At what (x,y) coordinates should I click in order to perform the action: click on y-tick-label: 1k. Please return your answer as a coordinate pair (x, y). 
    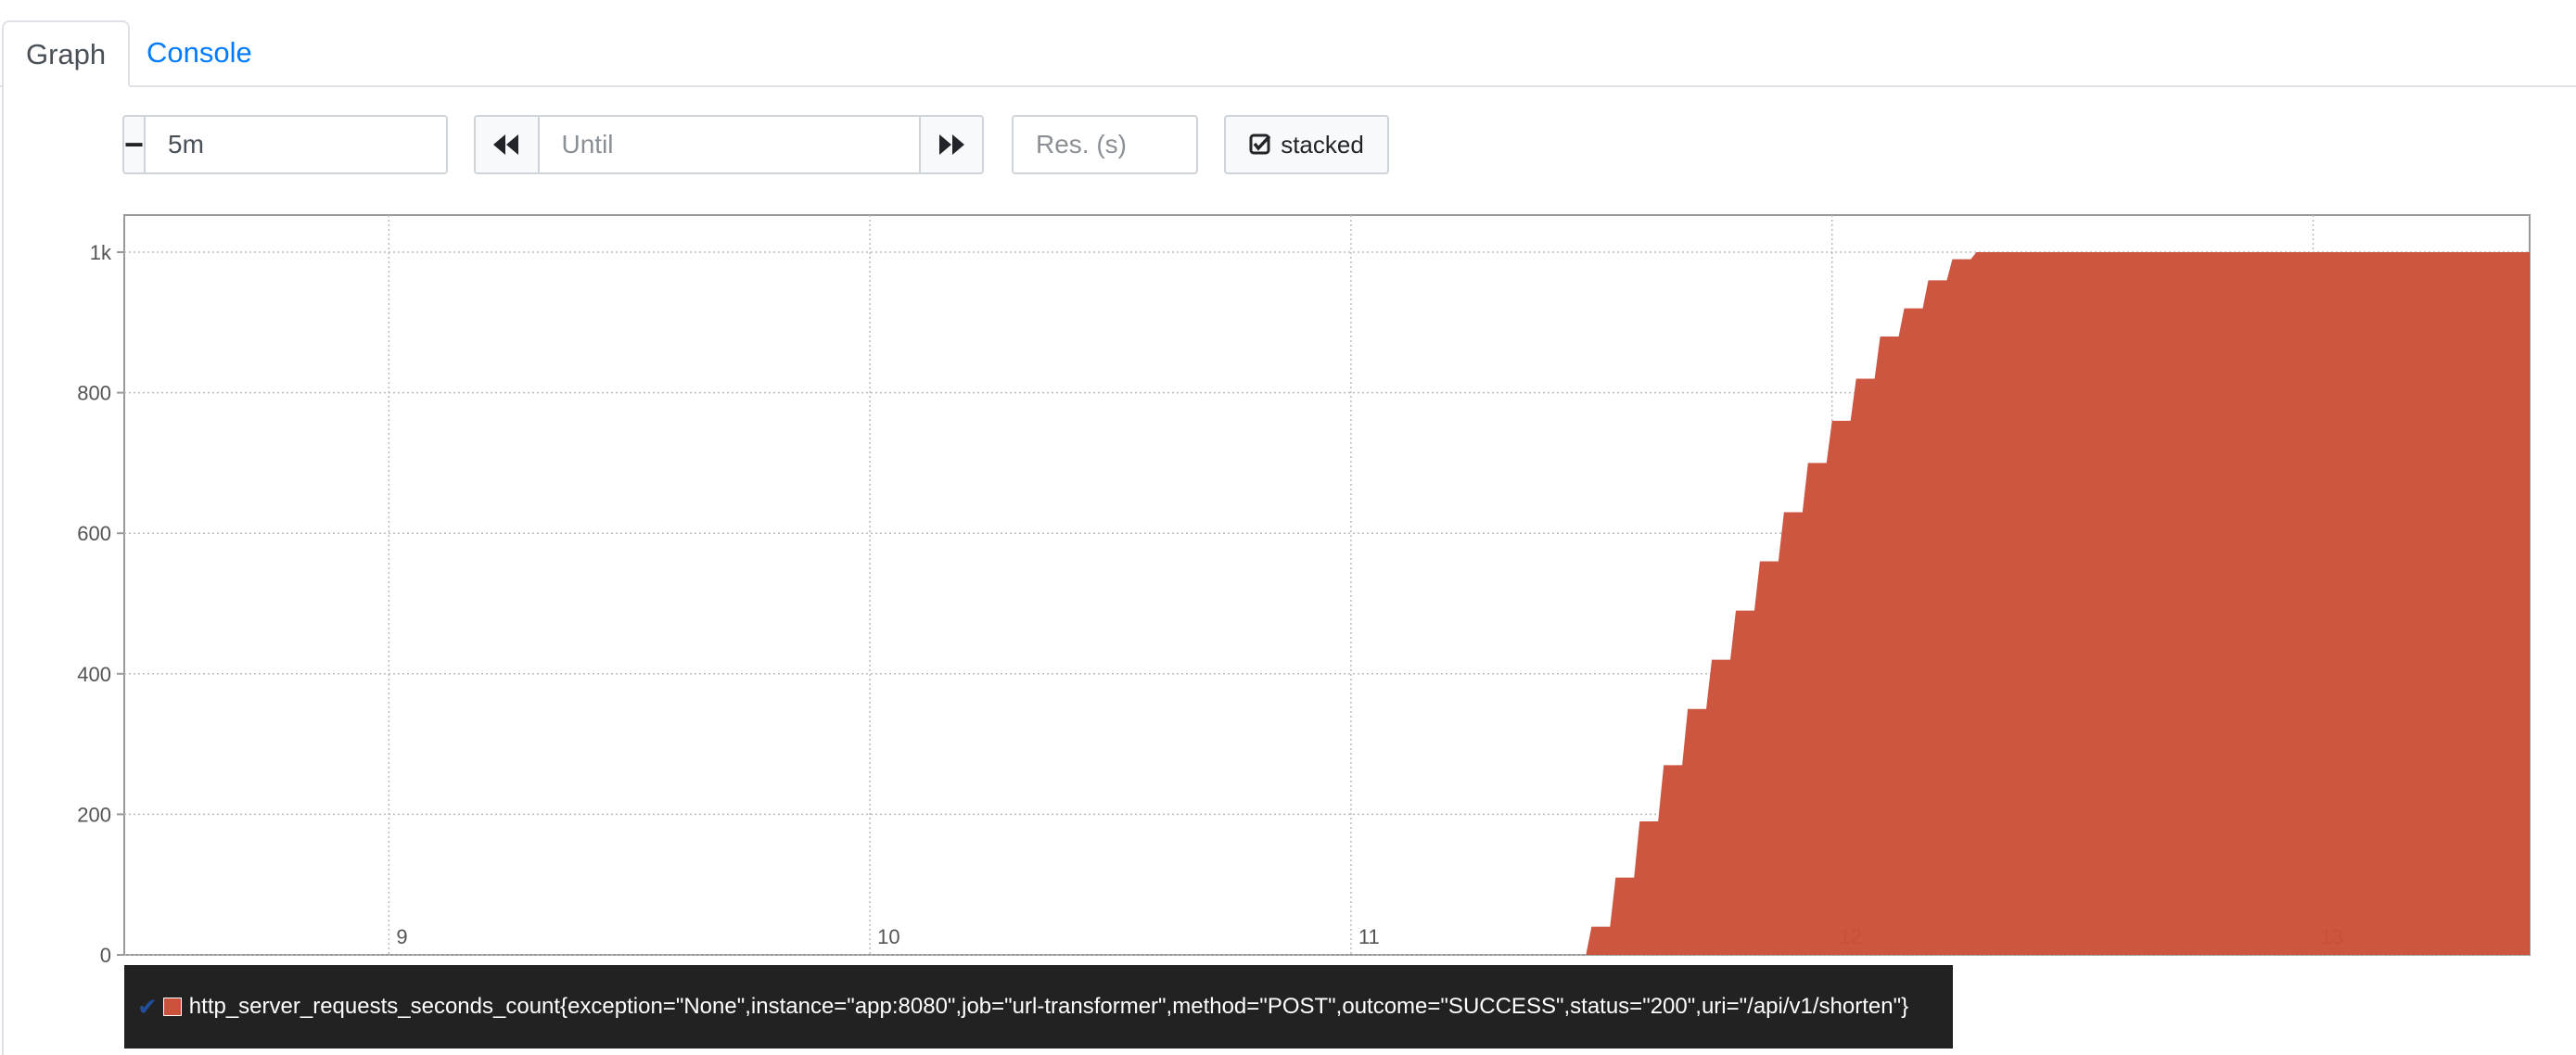
    Looking at the image, I should click on (101, 252).